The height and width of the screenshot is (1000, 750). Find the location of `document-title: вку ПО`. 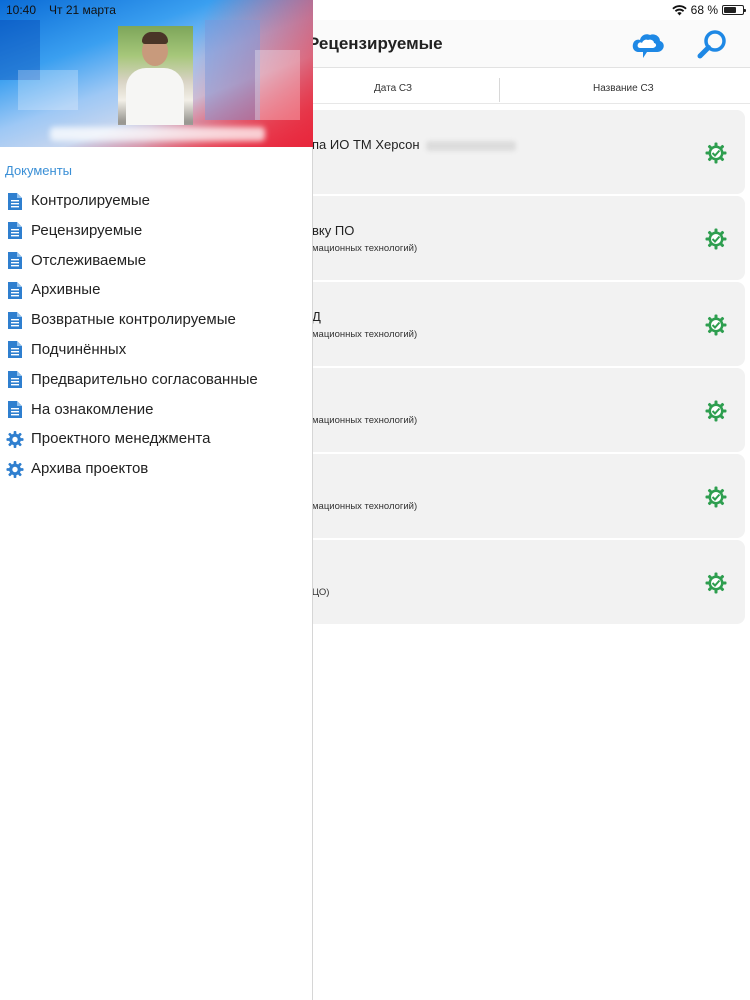

document-title: вку ПО is located at coordinates (333, 230).